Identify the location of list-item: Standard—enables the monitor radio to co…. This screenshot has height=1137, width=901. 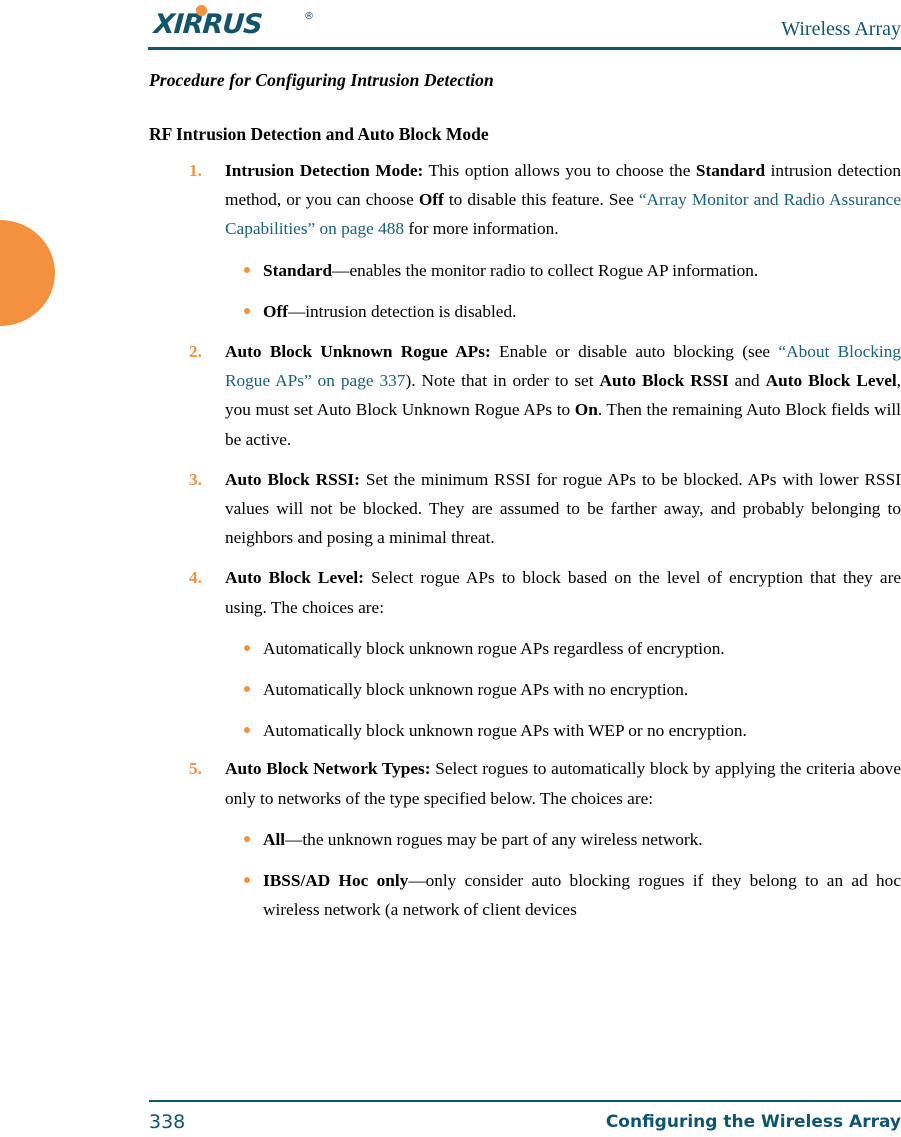
(525, 270).